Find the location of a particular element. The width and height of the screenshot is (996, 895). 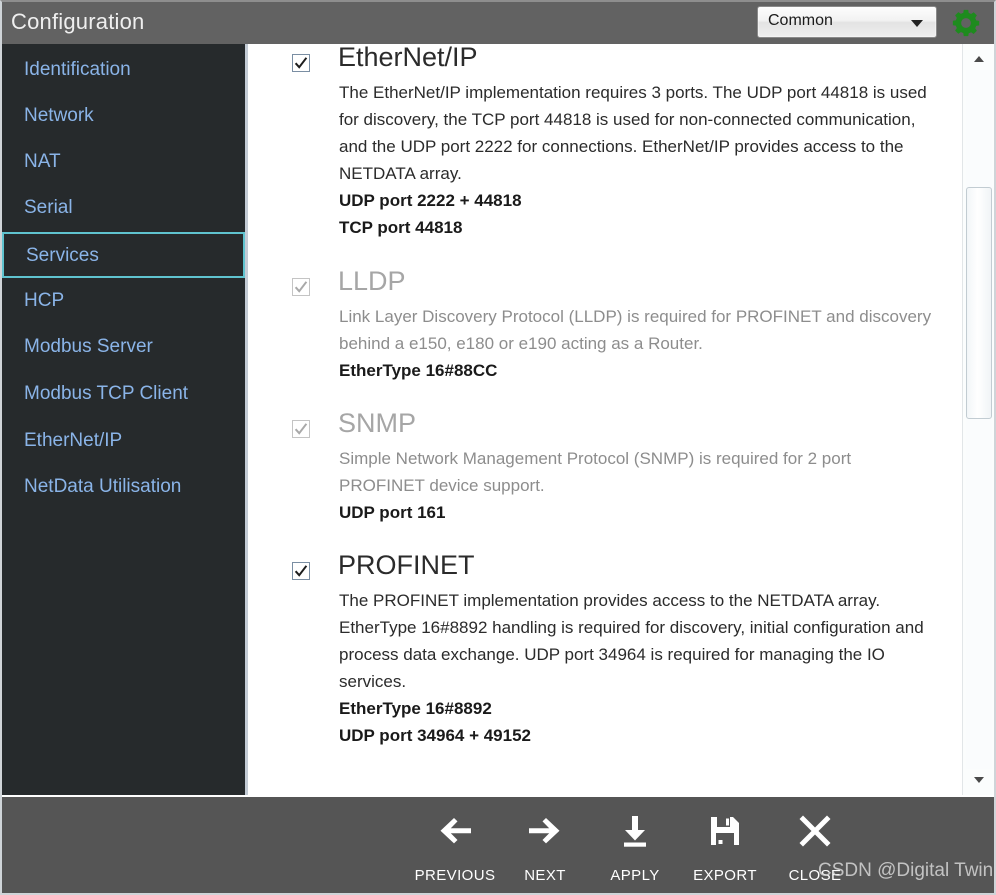

previous-button: PREVIOUS is located at coordinates (455, 849).